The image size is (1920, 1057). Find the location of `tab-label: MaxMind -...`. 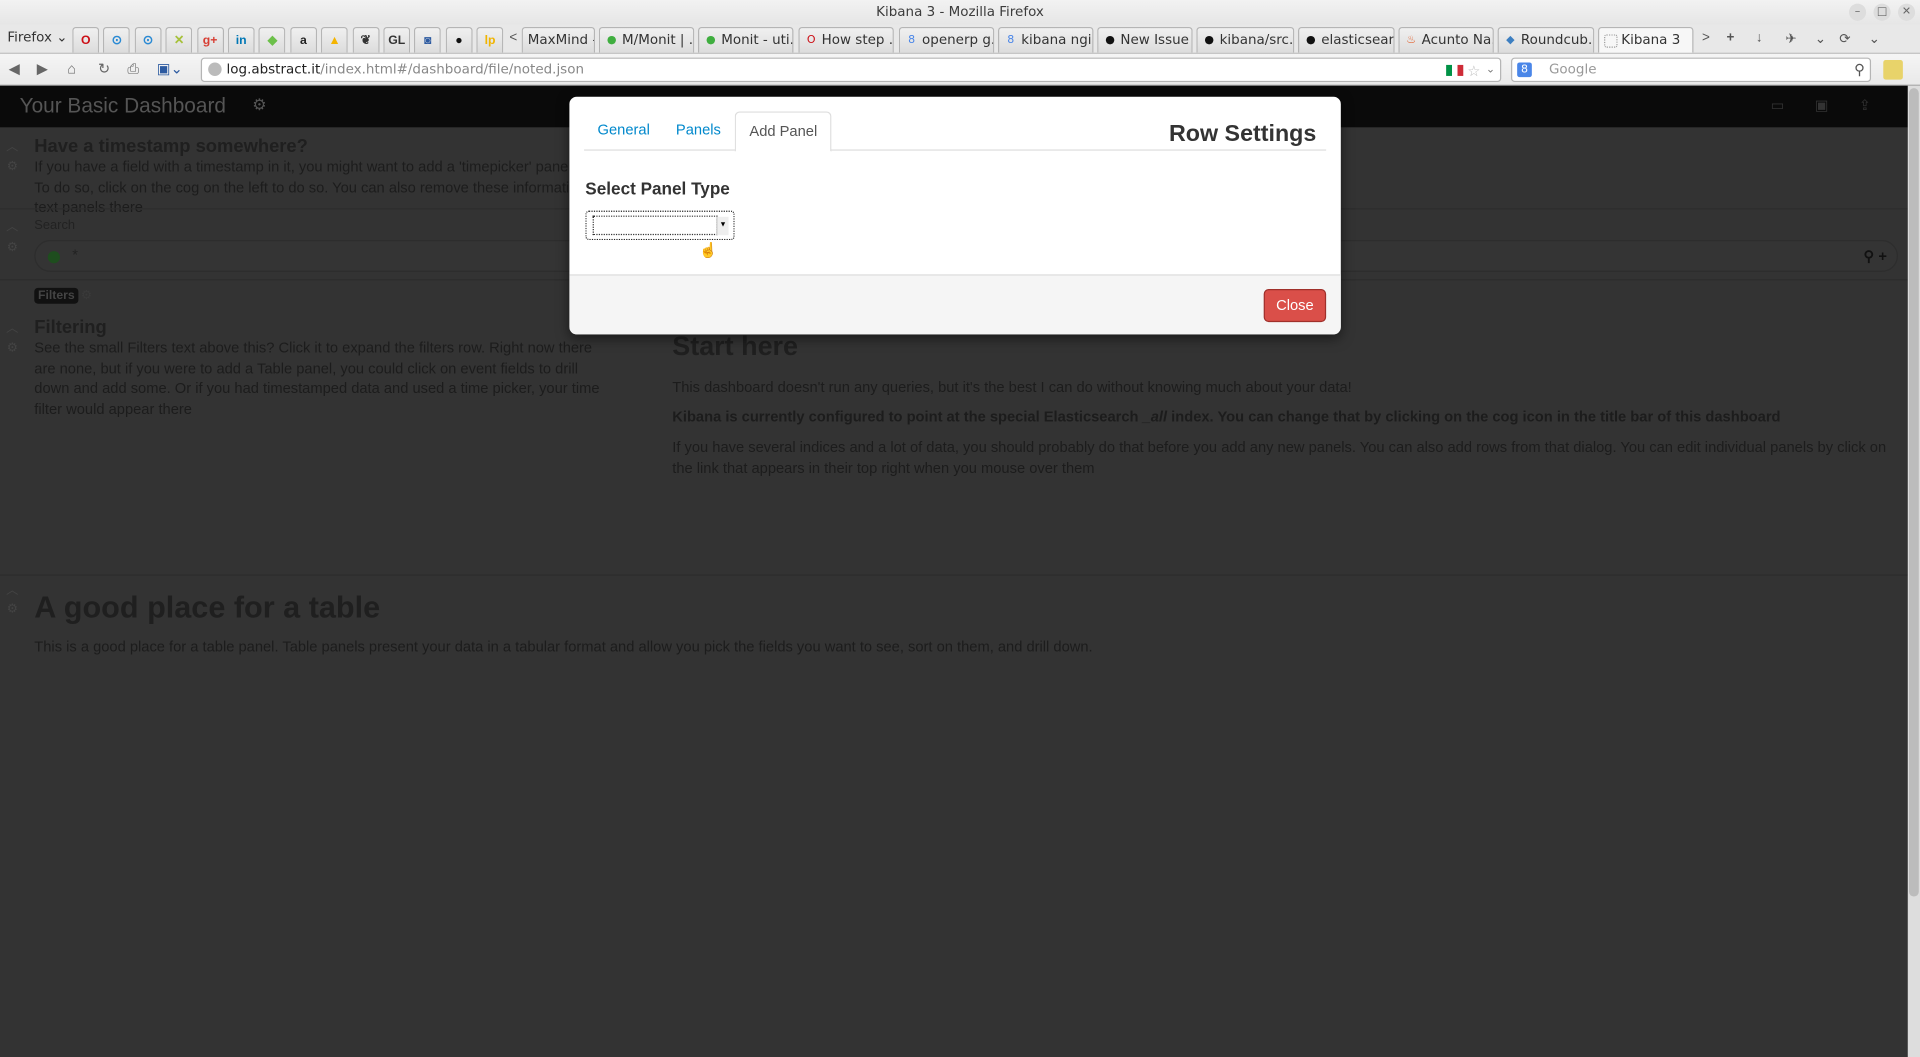

tab-label: MaxMind -... is located at coordinates (560, 39).